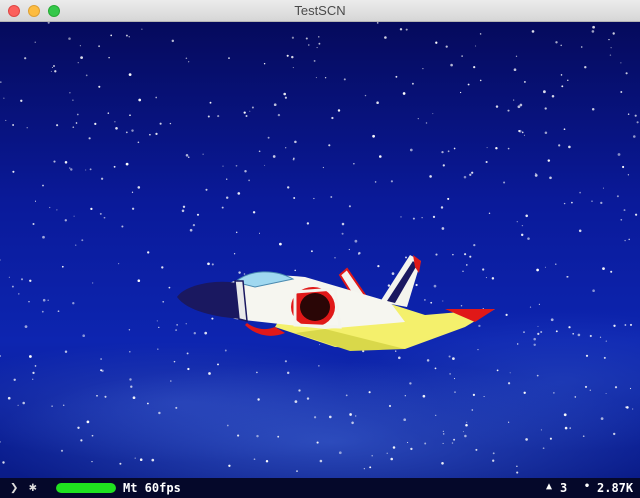 The height and width of the screenshot is (498, 640). Describe the element at coordinates (320, 488) in the screenshot. I see `stats-bar: ❯ ✱ Mt 60fps ▲ 3 • 2.87K` at that location.